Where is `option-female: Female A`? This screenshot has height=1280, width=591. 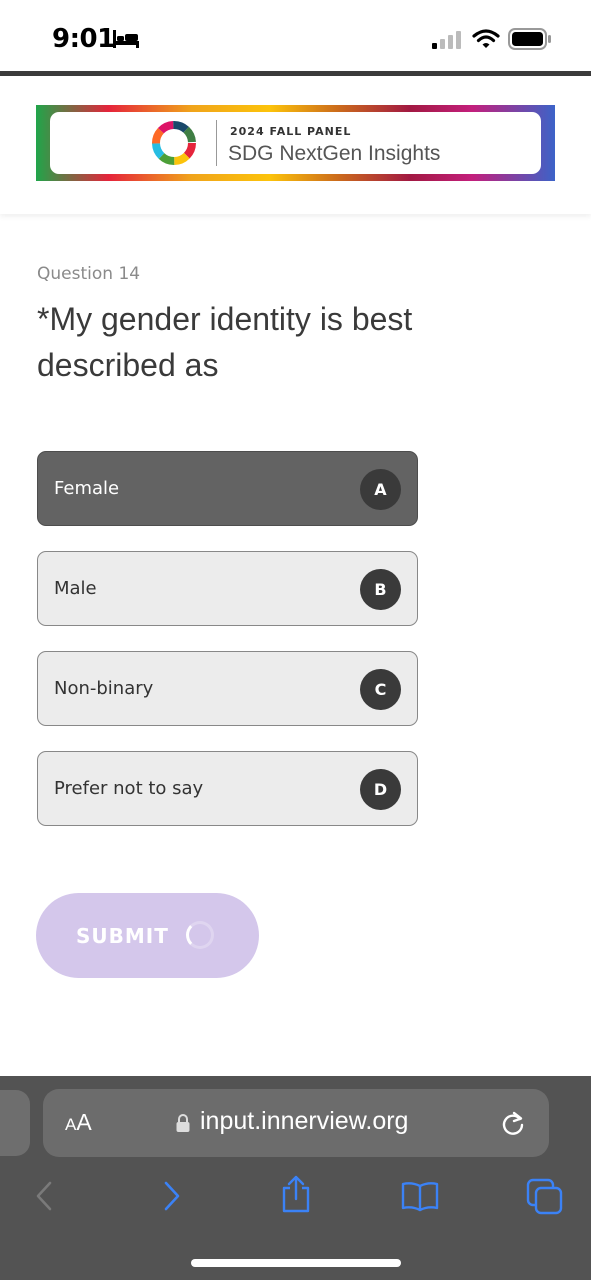 option-female: Female A is located at coordinates (227, 488).